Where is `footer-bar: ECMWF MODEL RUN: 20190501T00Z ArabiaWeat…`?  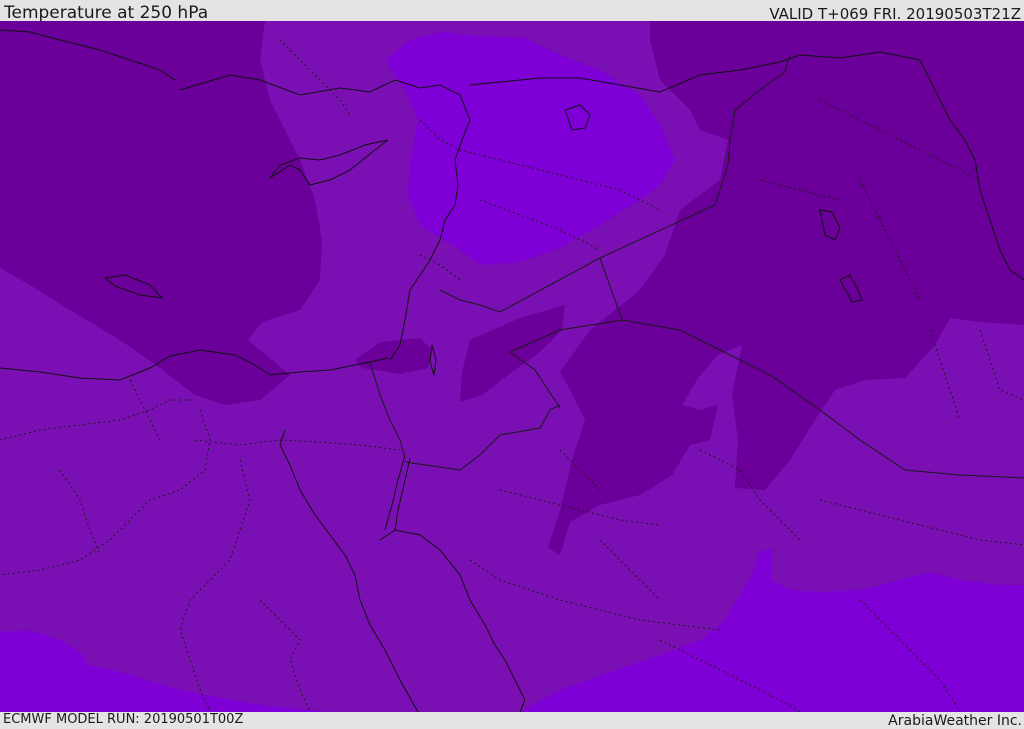 footer-bar: ECMWF MODEL RUN: 20190501T00Z ArabiaWeat… is located at coordinates (512, 720).